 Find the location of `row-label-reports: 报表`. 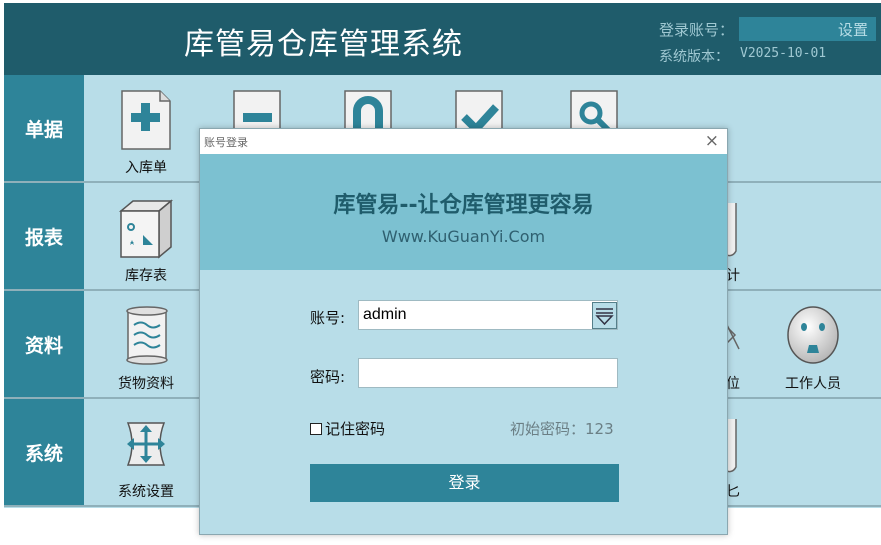

row-label-reports: 报表 is located at coordinates (44, 236).